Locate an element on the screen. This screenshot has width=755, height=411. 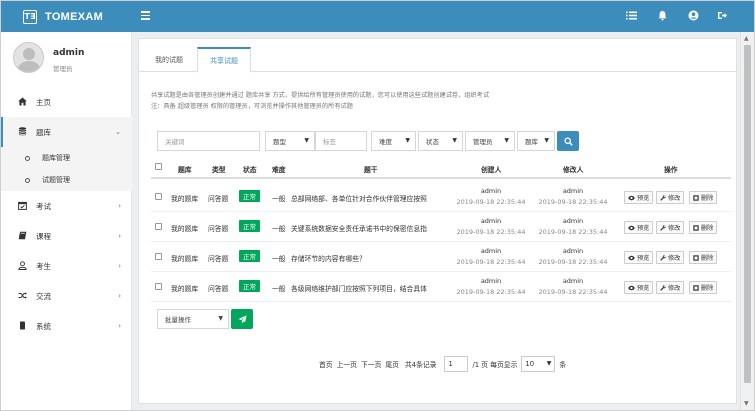
search-button is located at coordinates (568, 141).